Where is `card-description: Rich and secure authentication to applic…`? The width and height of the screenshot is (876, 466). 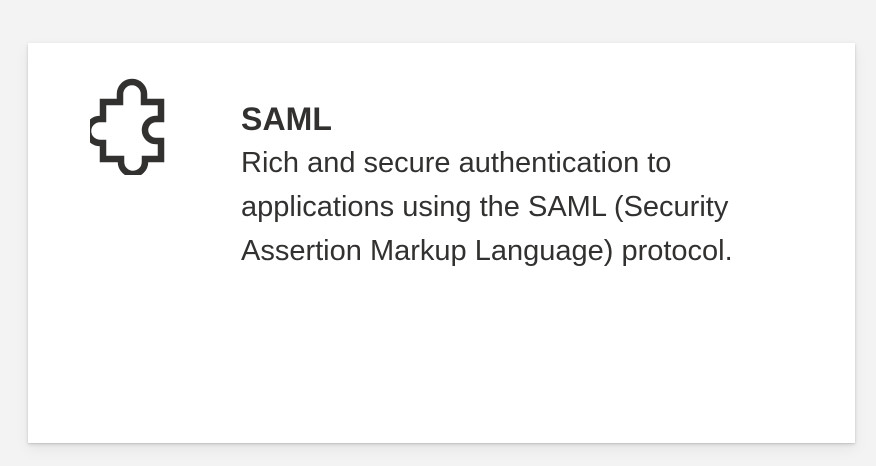
card-description: Rich and secure authentication to applic… is located at coordinates (487, 207).